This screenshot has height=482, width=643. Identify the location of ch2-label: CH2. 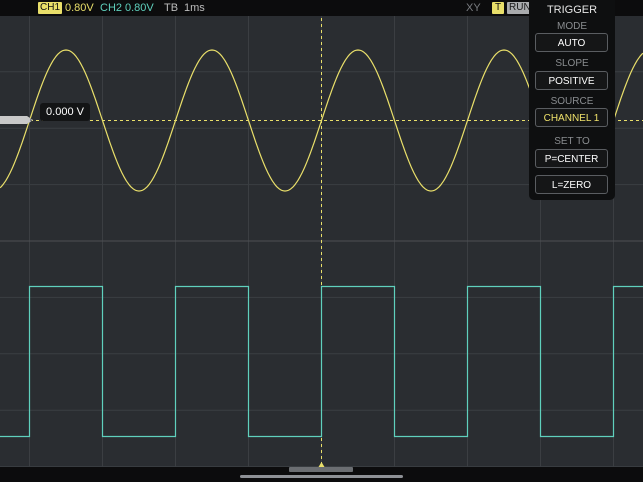
(111, 8).